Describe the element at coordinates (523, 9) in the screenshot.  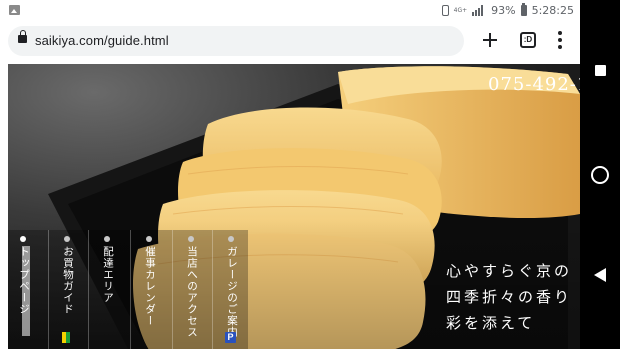
I see `battery-icon` at that location.